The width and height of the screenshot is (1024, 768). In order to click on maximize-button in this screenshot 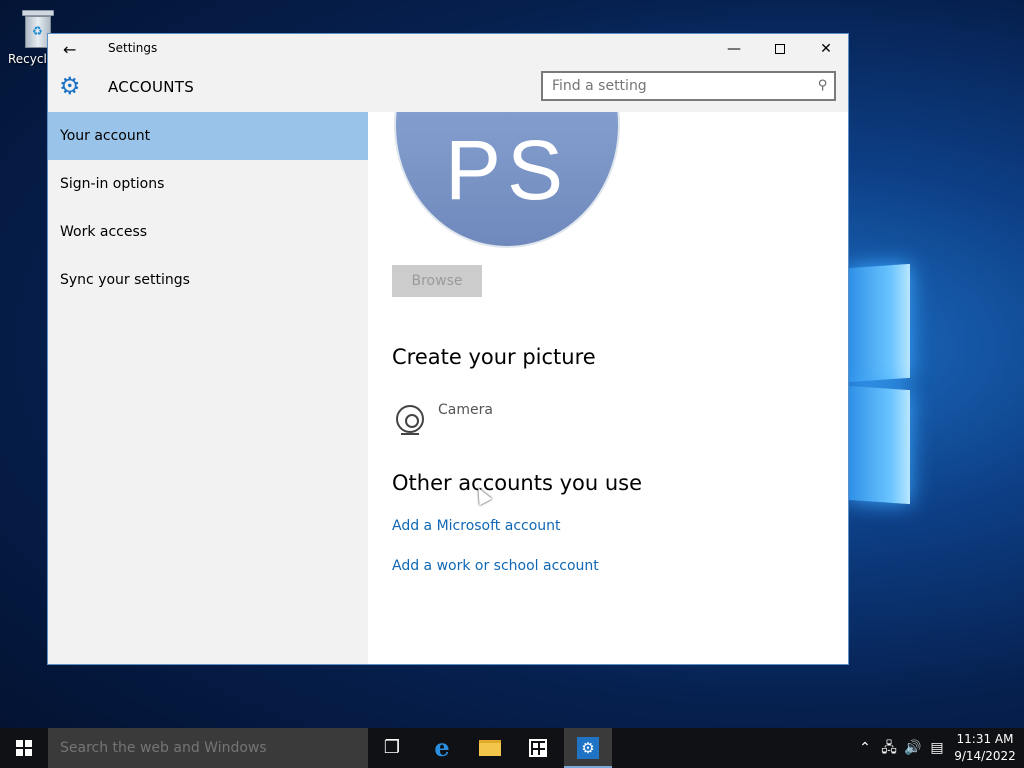, I will do `click(780, 49)`.